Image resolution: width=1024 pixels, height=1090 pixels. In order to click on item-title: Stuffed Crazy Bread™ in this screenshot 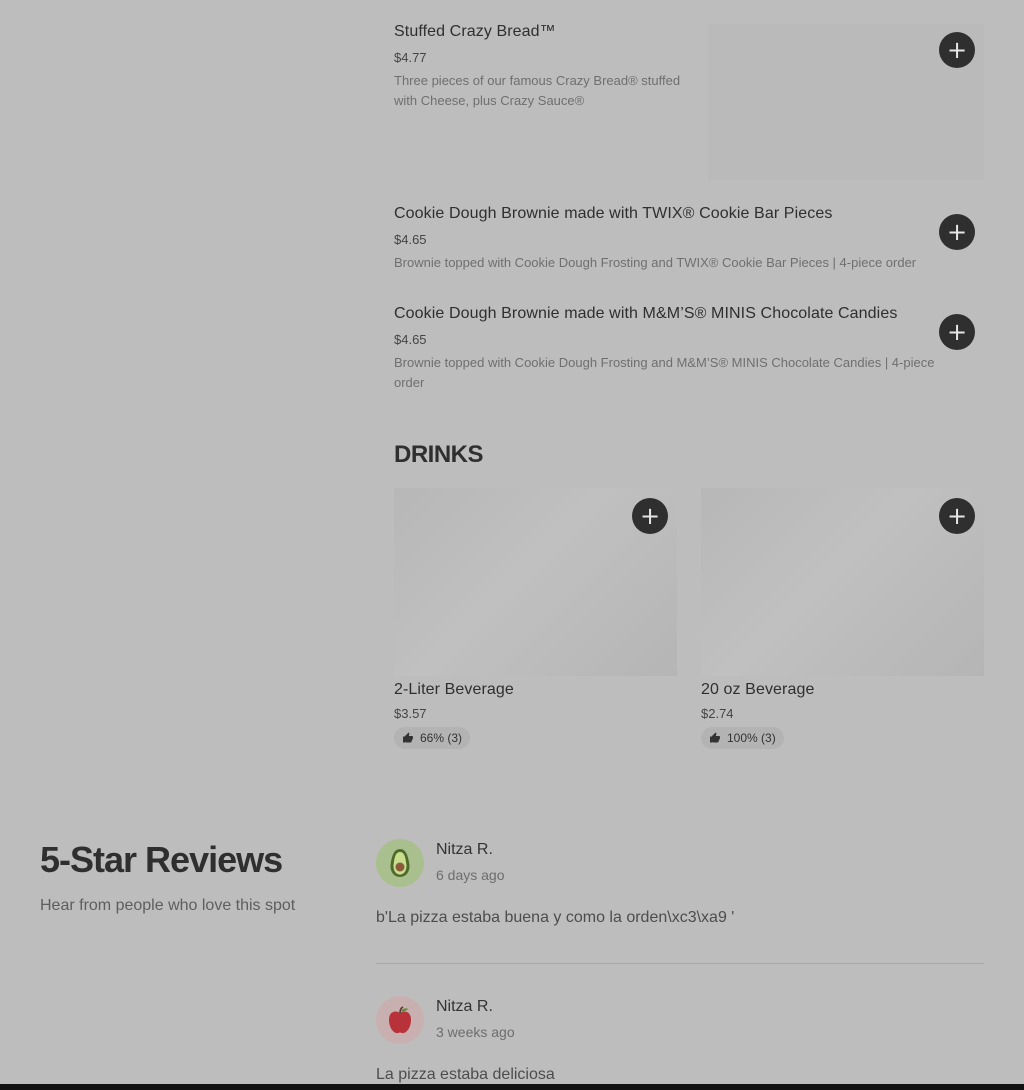, I will do `click(475, 31)`.